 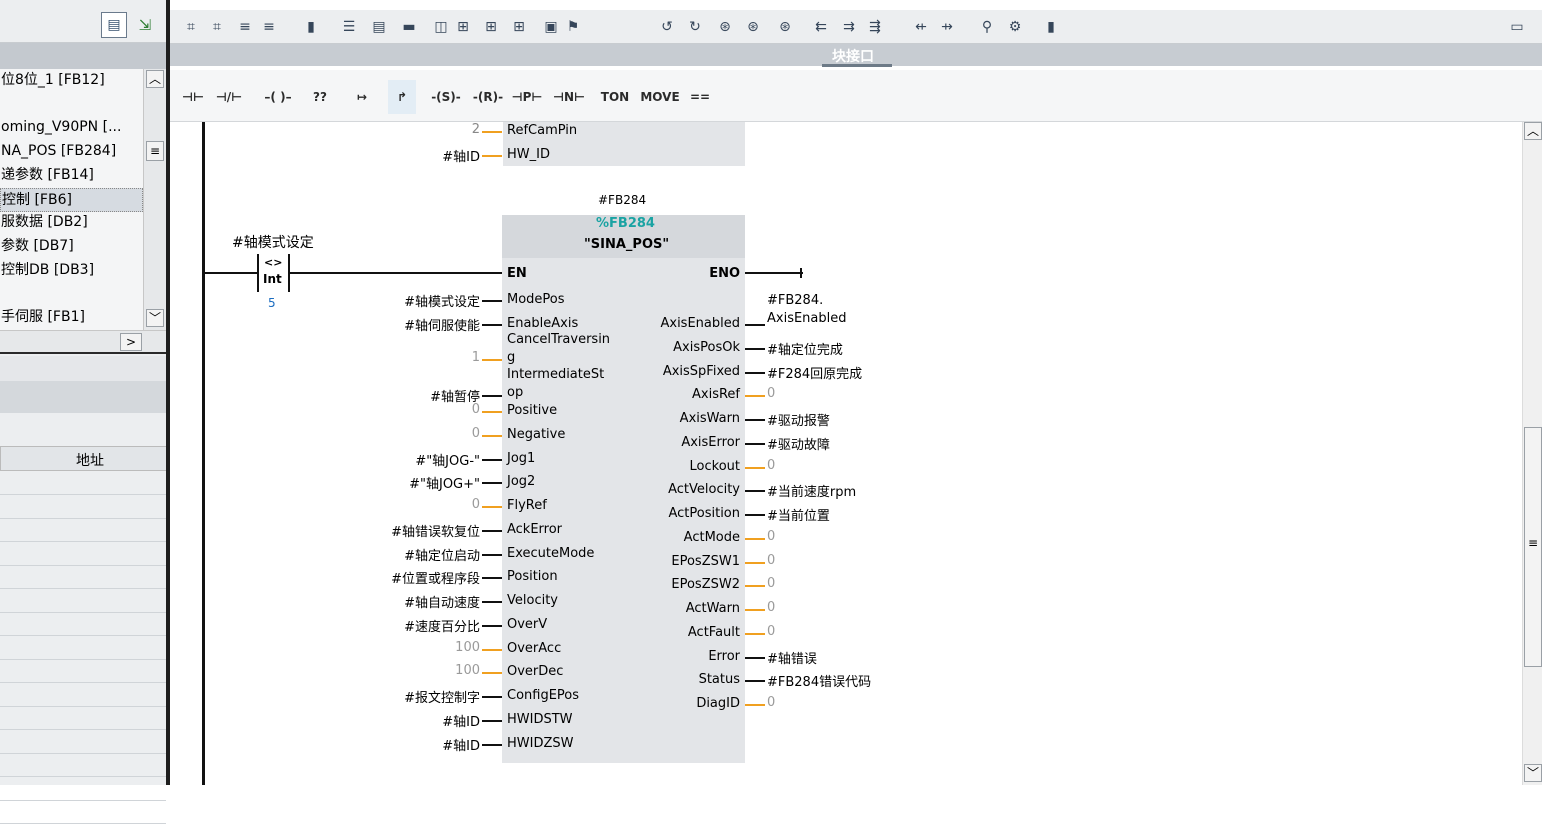 What do you see at coordinates (446, 97) in the screenshot?
I see `set-coil-button: -(S)-` at bounding box center [446, 97].